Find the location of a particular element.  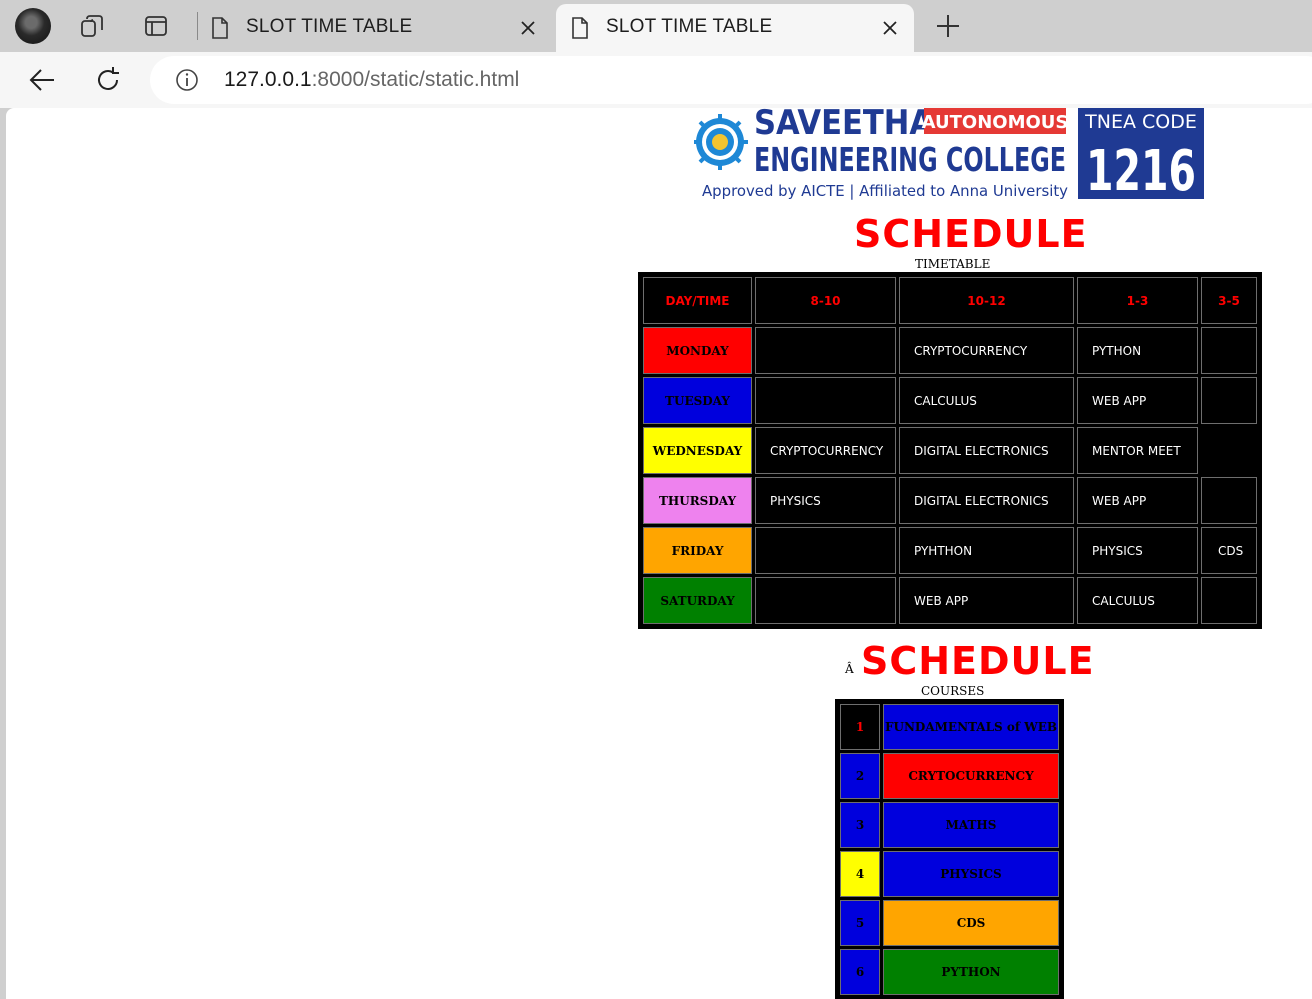

navigation-bar: 127.0.0.1:8000/static/static.html is located at coordinates (656, 80).